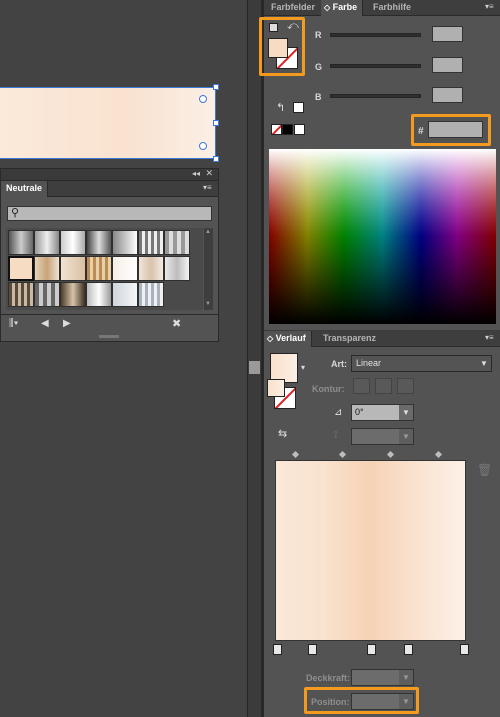 This screenshot has height=717, width=500. I want to click on hex-input, so click(455, 129).